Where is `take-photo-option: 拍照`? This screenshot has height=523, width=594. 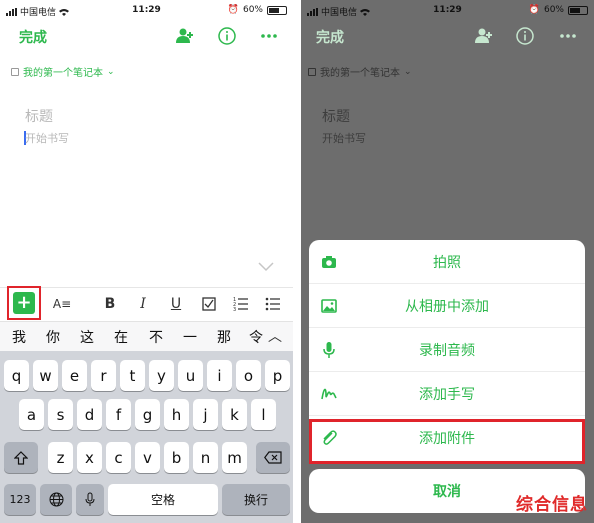
take-photo-option: 拍照 is located at coordinates (447, 262).